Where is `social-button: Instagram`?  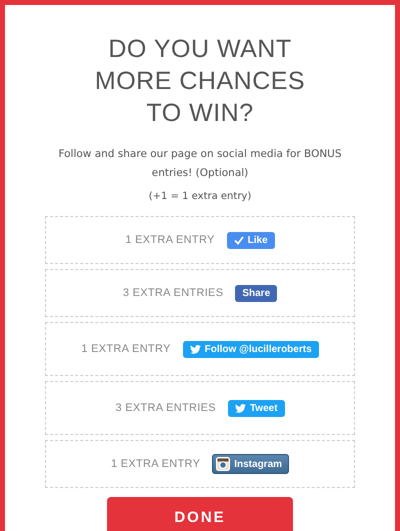
social-button: Instagram is located at coordinates (251, 464).